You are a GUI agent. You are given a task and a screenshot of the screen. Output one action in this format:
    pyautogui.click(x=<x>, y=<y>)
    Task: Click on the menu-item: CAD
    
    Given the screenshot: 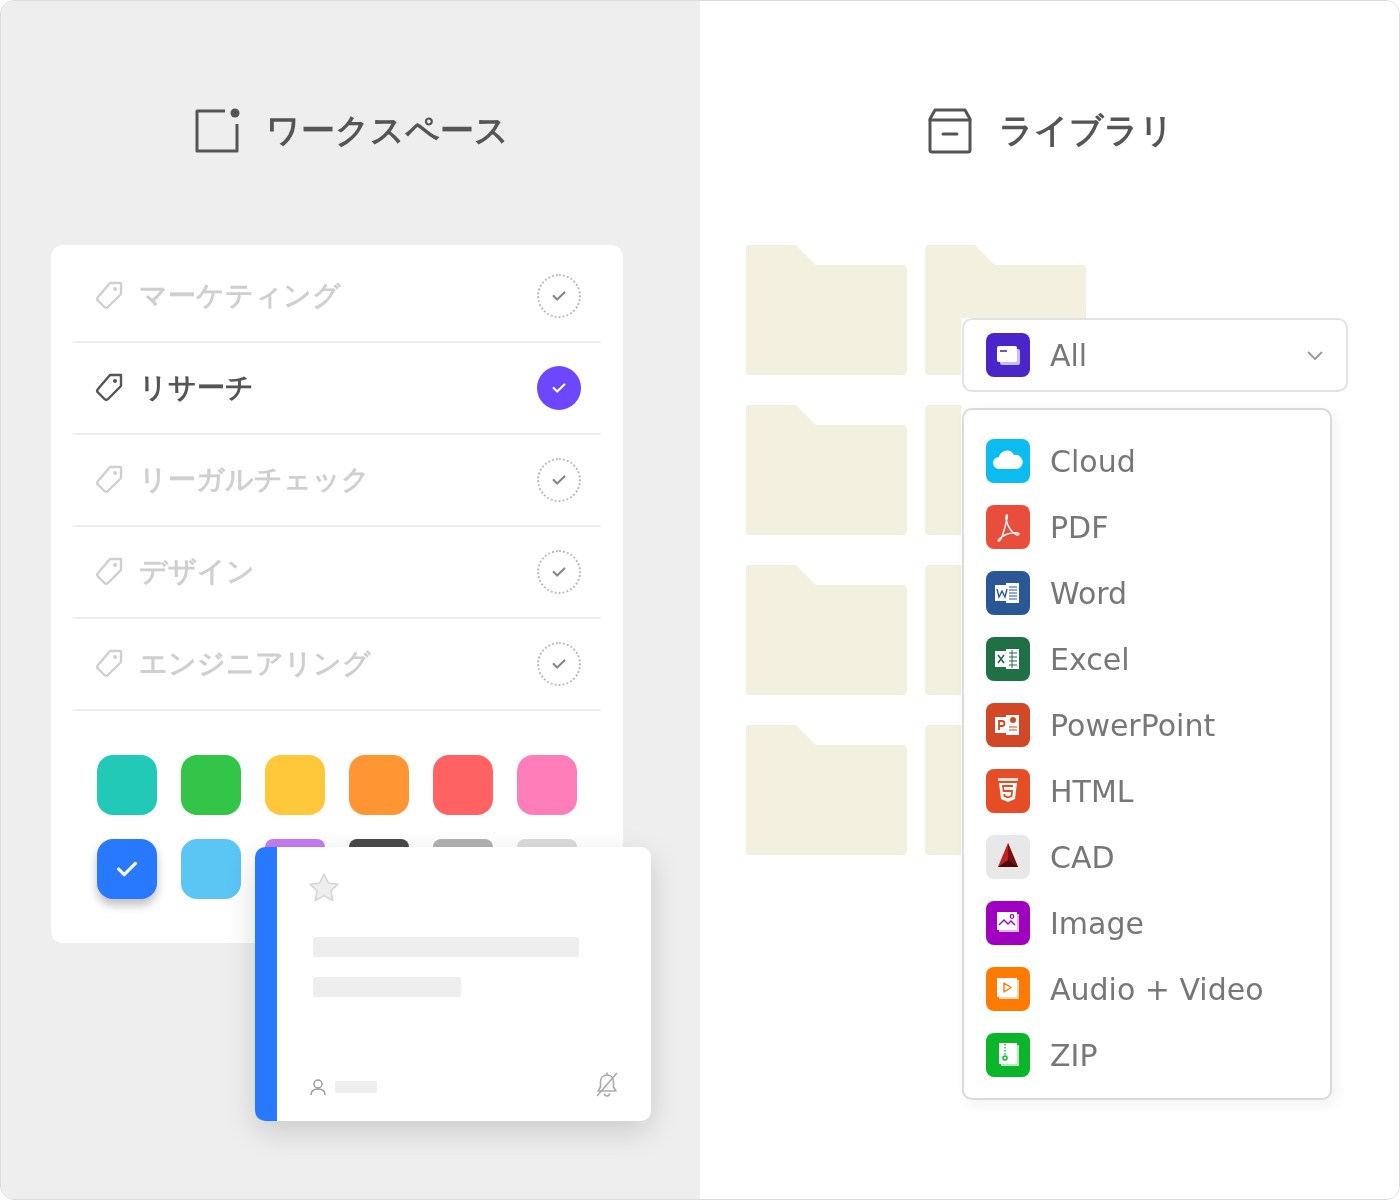 What is the action you would take?
    pyautogui.click(x=1082, y=857)
    